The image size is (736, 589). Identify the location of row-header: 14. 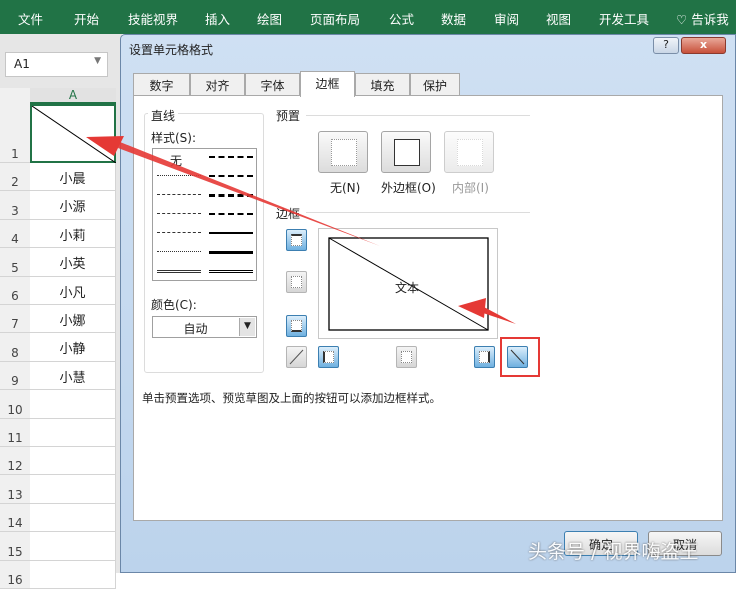
(15, 518).